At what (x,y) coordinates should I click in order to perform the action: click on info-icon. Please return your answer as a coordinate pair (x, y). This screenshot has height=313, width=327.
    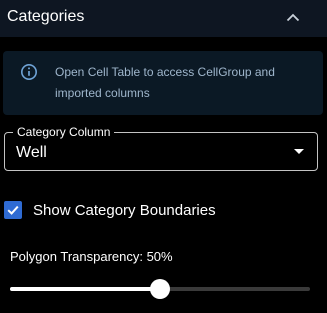
    Looking at the image, I should click on (29, 72).